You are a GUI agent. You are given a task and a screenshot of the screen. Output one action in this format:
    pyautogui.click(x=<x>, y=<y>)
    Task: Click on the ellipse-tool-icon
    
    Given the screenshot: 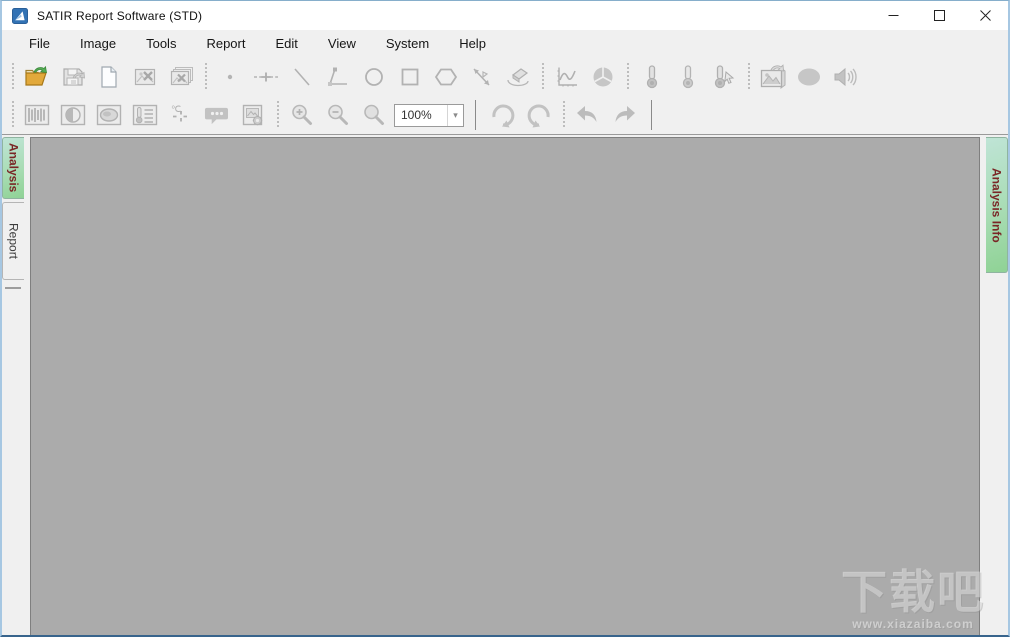 What is the action you would take?
    pyautogui.click(x=374, y=76)
    